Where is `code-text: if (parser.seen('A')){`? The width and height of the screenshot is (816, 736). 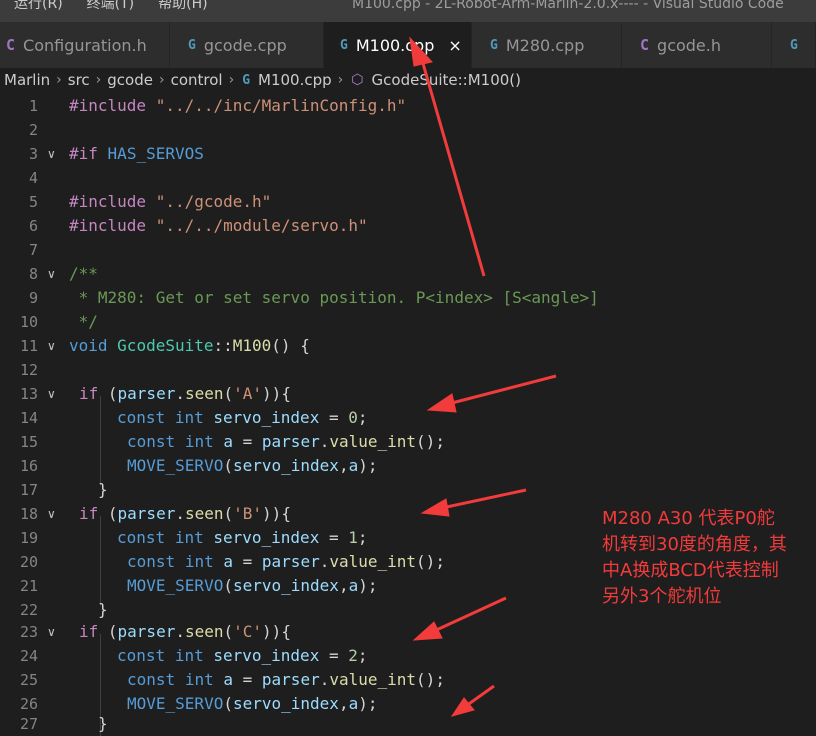 code-text: if (parser.seen('A')){ is located at coordinates (185, 393).